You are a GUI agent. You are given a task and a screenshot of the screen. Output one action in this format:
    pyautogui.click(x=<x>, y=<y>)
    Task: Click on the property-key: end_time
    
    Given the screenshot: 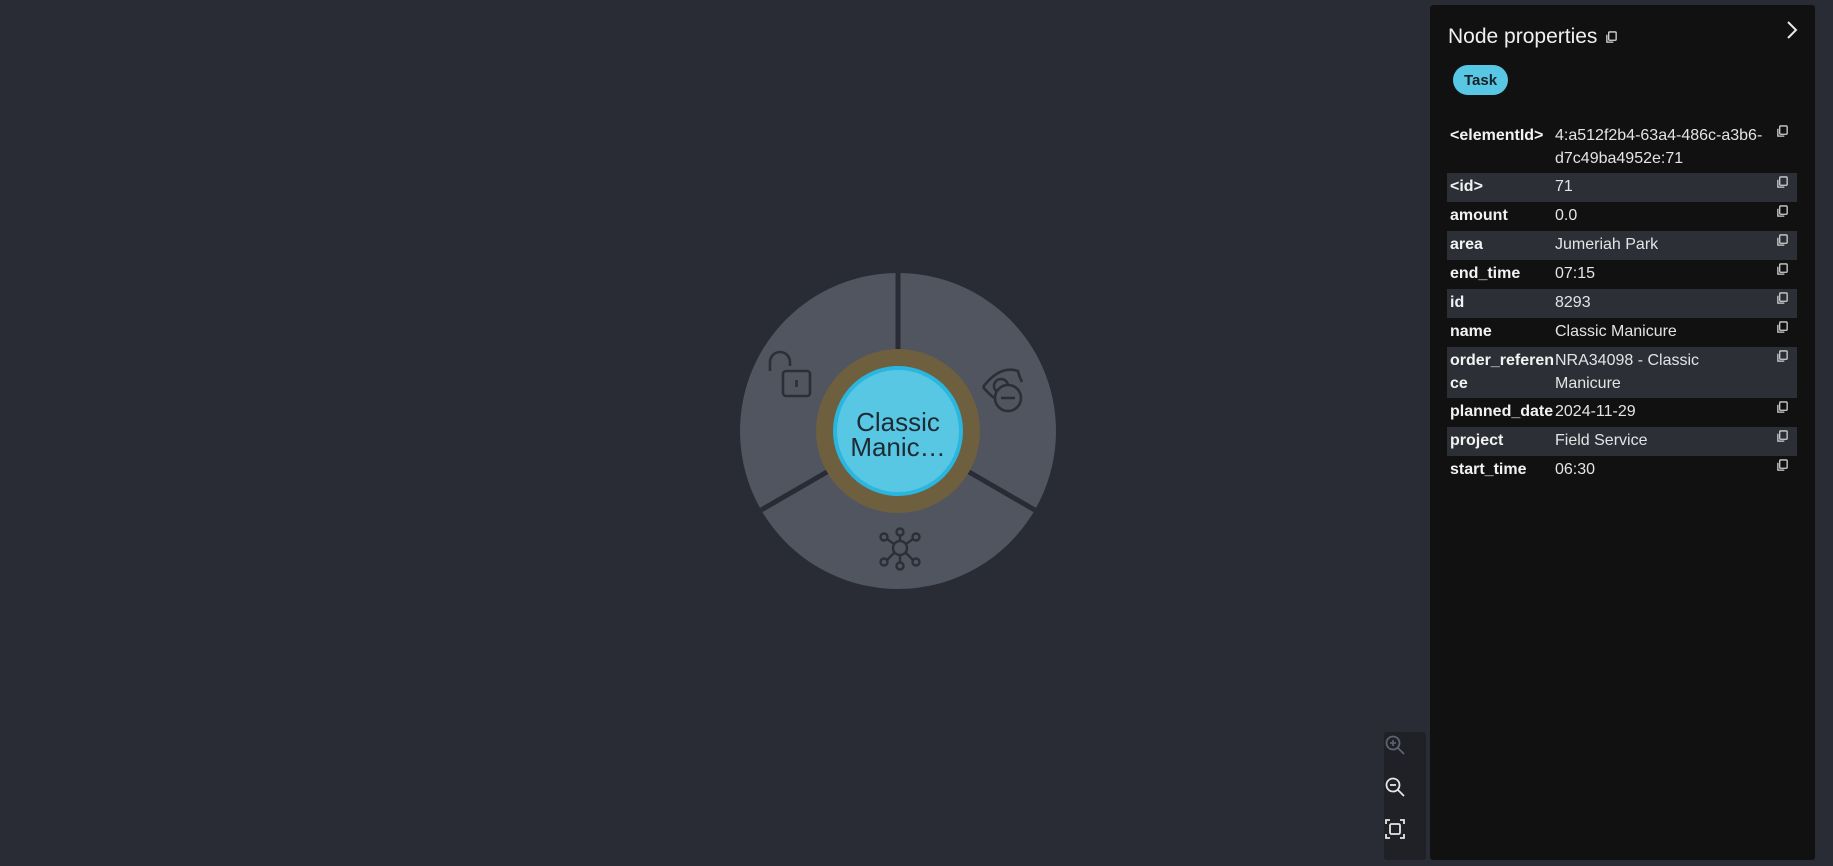 What is the action you would take?
    pyautogui.click(x=1485, y=273)
    